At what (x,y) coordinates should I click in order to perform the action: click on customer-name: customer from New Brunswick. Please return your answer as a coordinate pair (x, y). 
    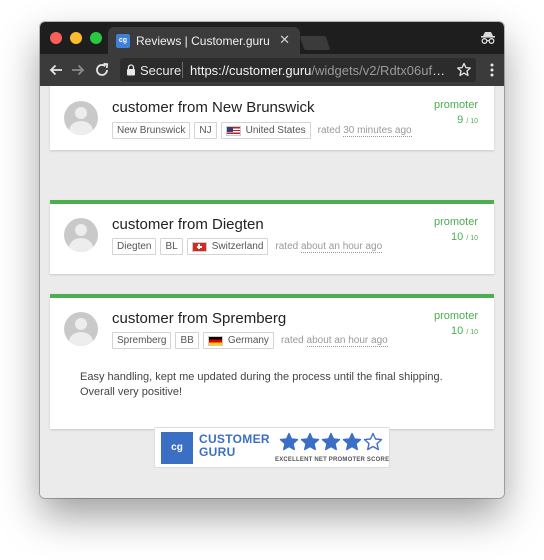
    Looking at the image, I should click on (213, 107).